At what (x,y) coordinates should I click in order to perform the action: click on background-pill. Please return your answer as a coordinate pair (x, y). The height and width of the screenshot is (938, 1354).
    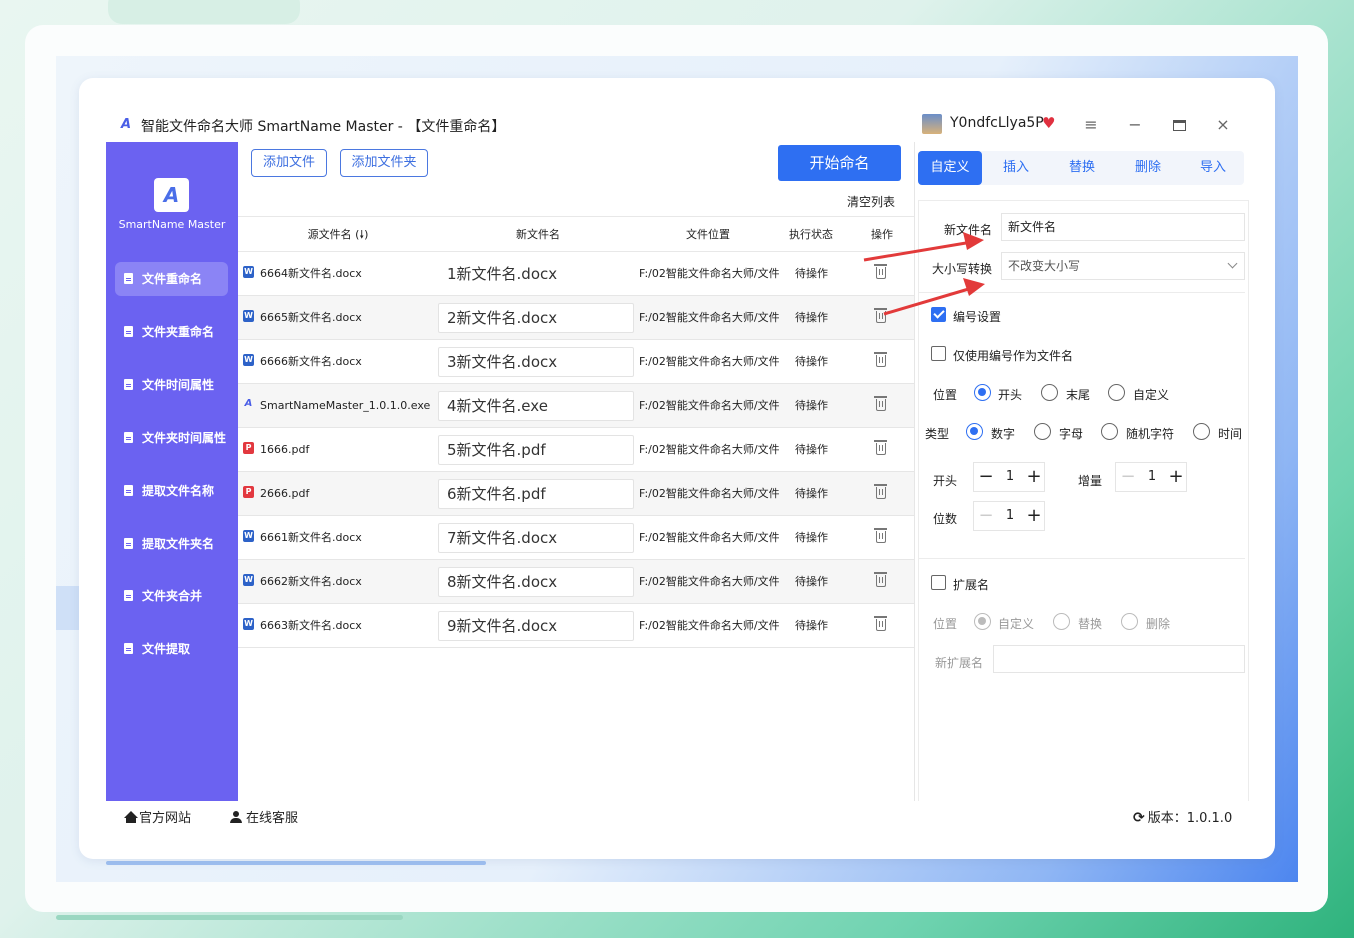
    Looking at the image, I should click on (204, 12).